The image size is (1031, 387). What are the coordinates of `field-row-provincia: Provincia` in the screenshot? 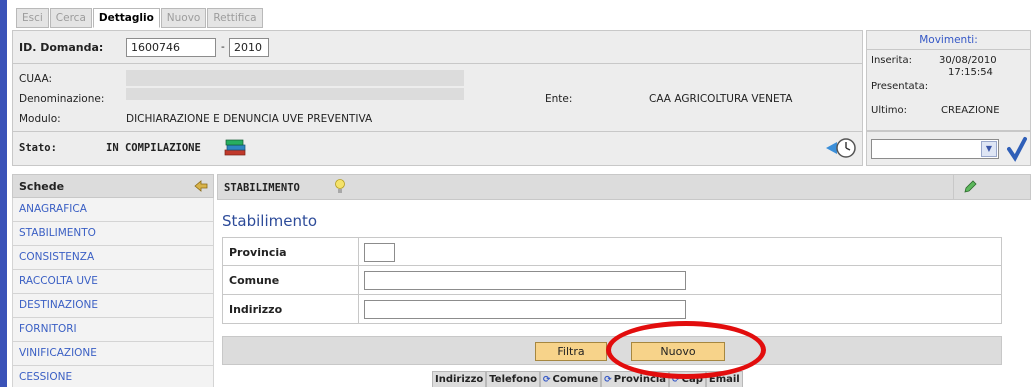 It's located at (612, 251).